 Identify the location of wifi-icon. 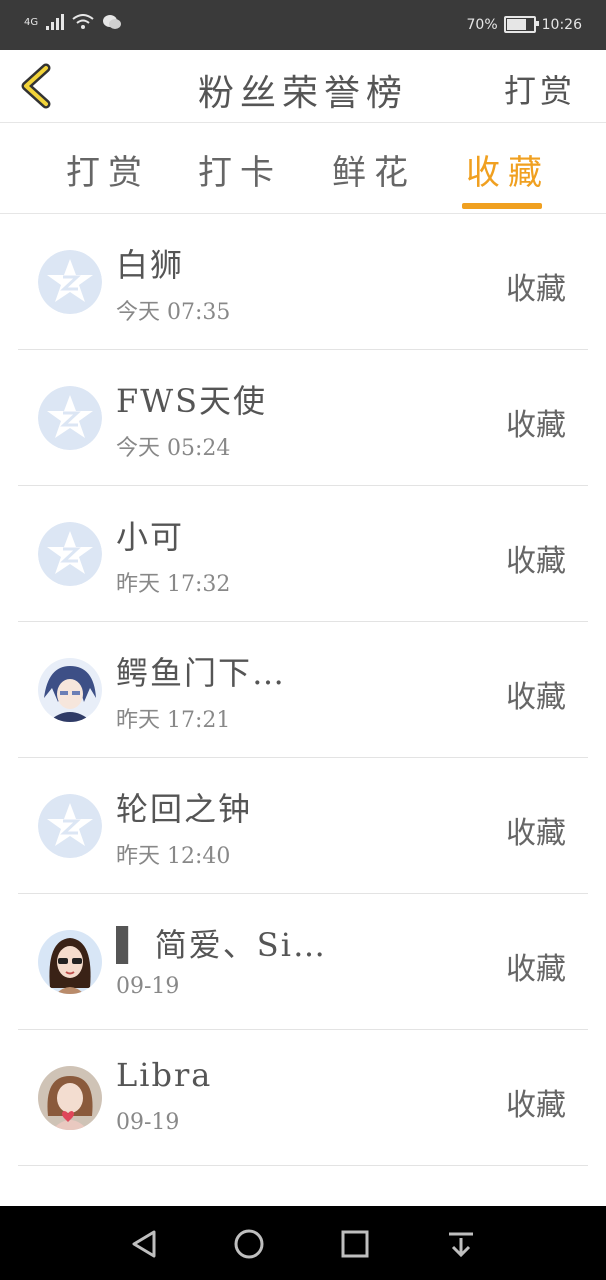
(83, 21).